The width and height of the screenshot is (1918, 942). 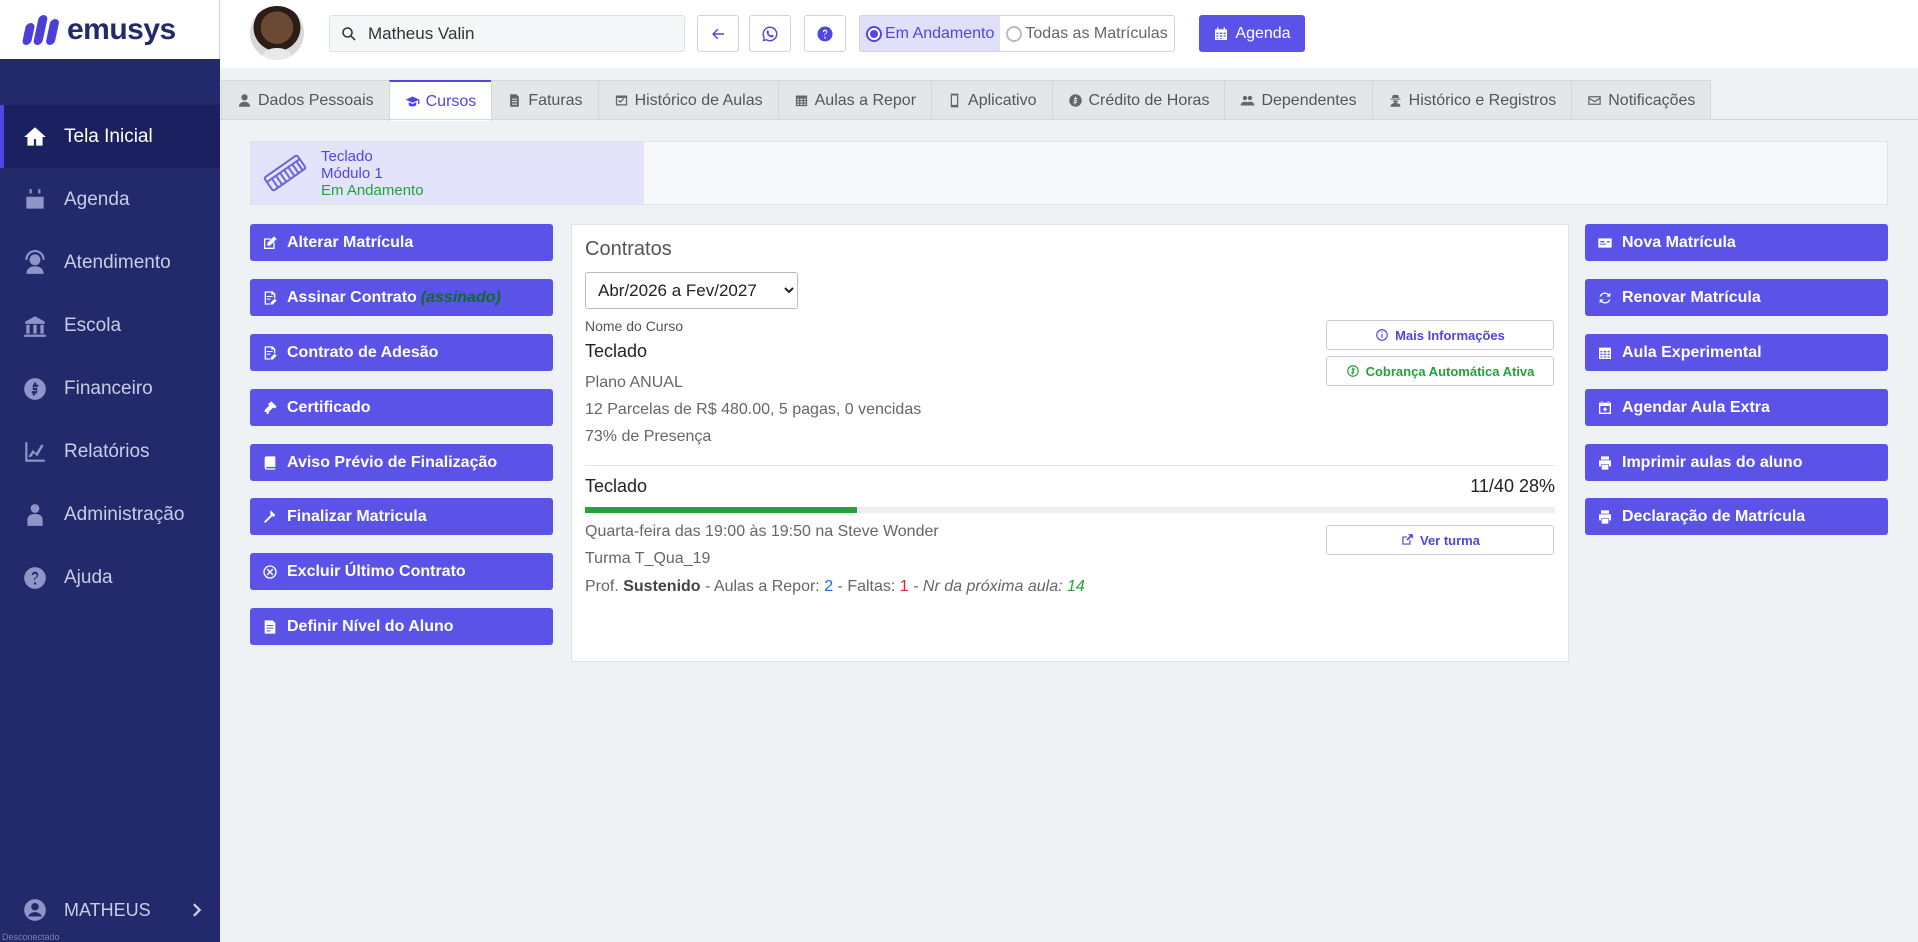 I want to click on button-label: Aula Experimental, so click(x=1692, y=352).